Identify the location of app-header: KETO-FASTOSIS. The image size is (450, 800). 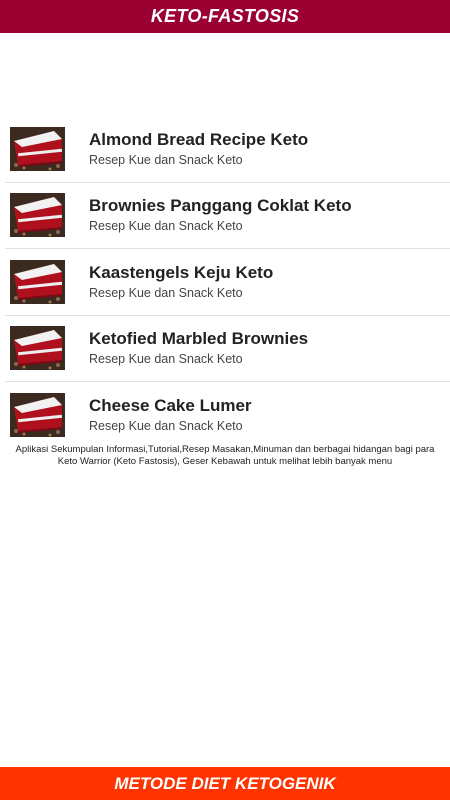
(225, 16).